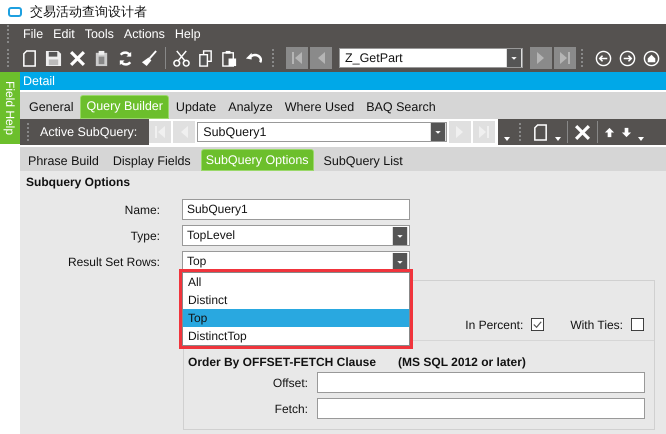 The height and width of the screenshot is (434, 666). What do you see at coordinates (603, 58) in the screenshot?
I see `back-icon` at bounding box center [603, 58].